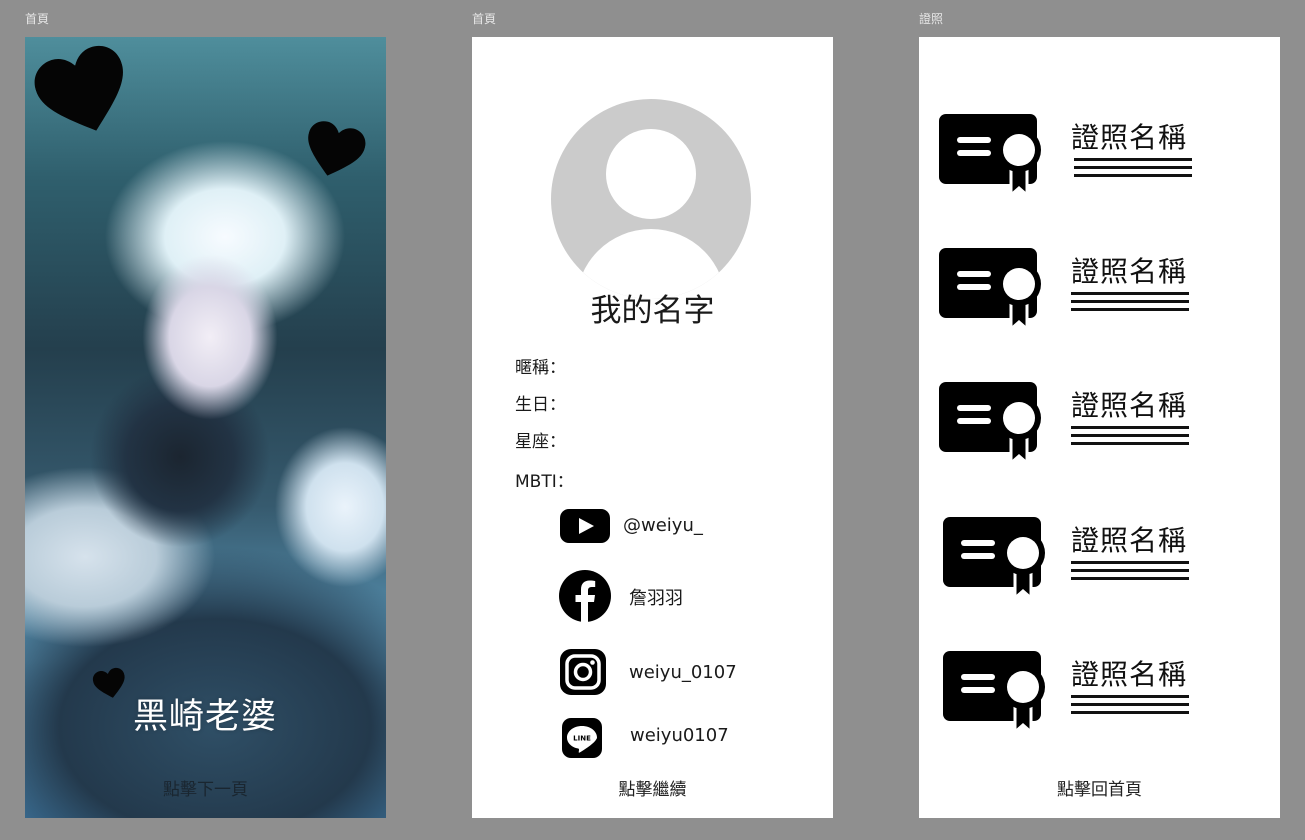 The width and height of the screenshot is (1305, 840). Describe the element at coordinates (585, 526) in the screenshot. I see `youtube-icon` at that location.